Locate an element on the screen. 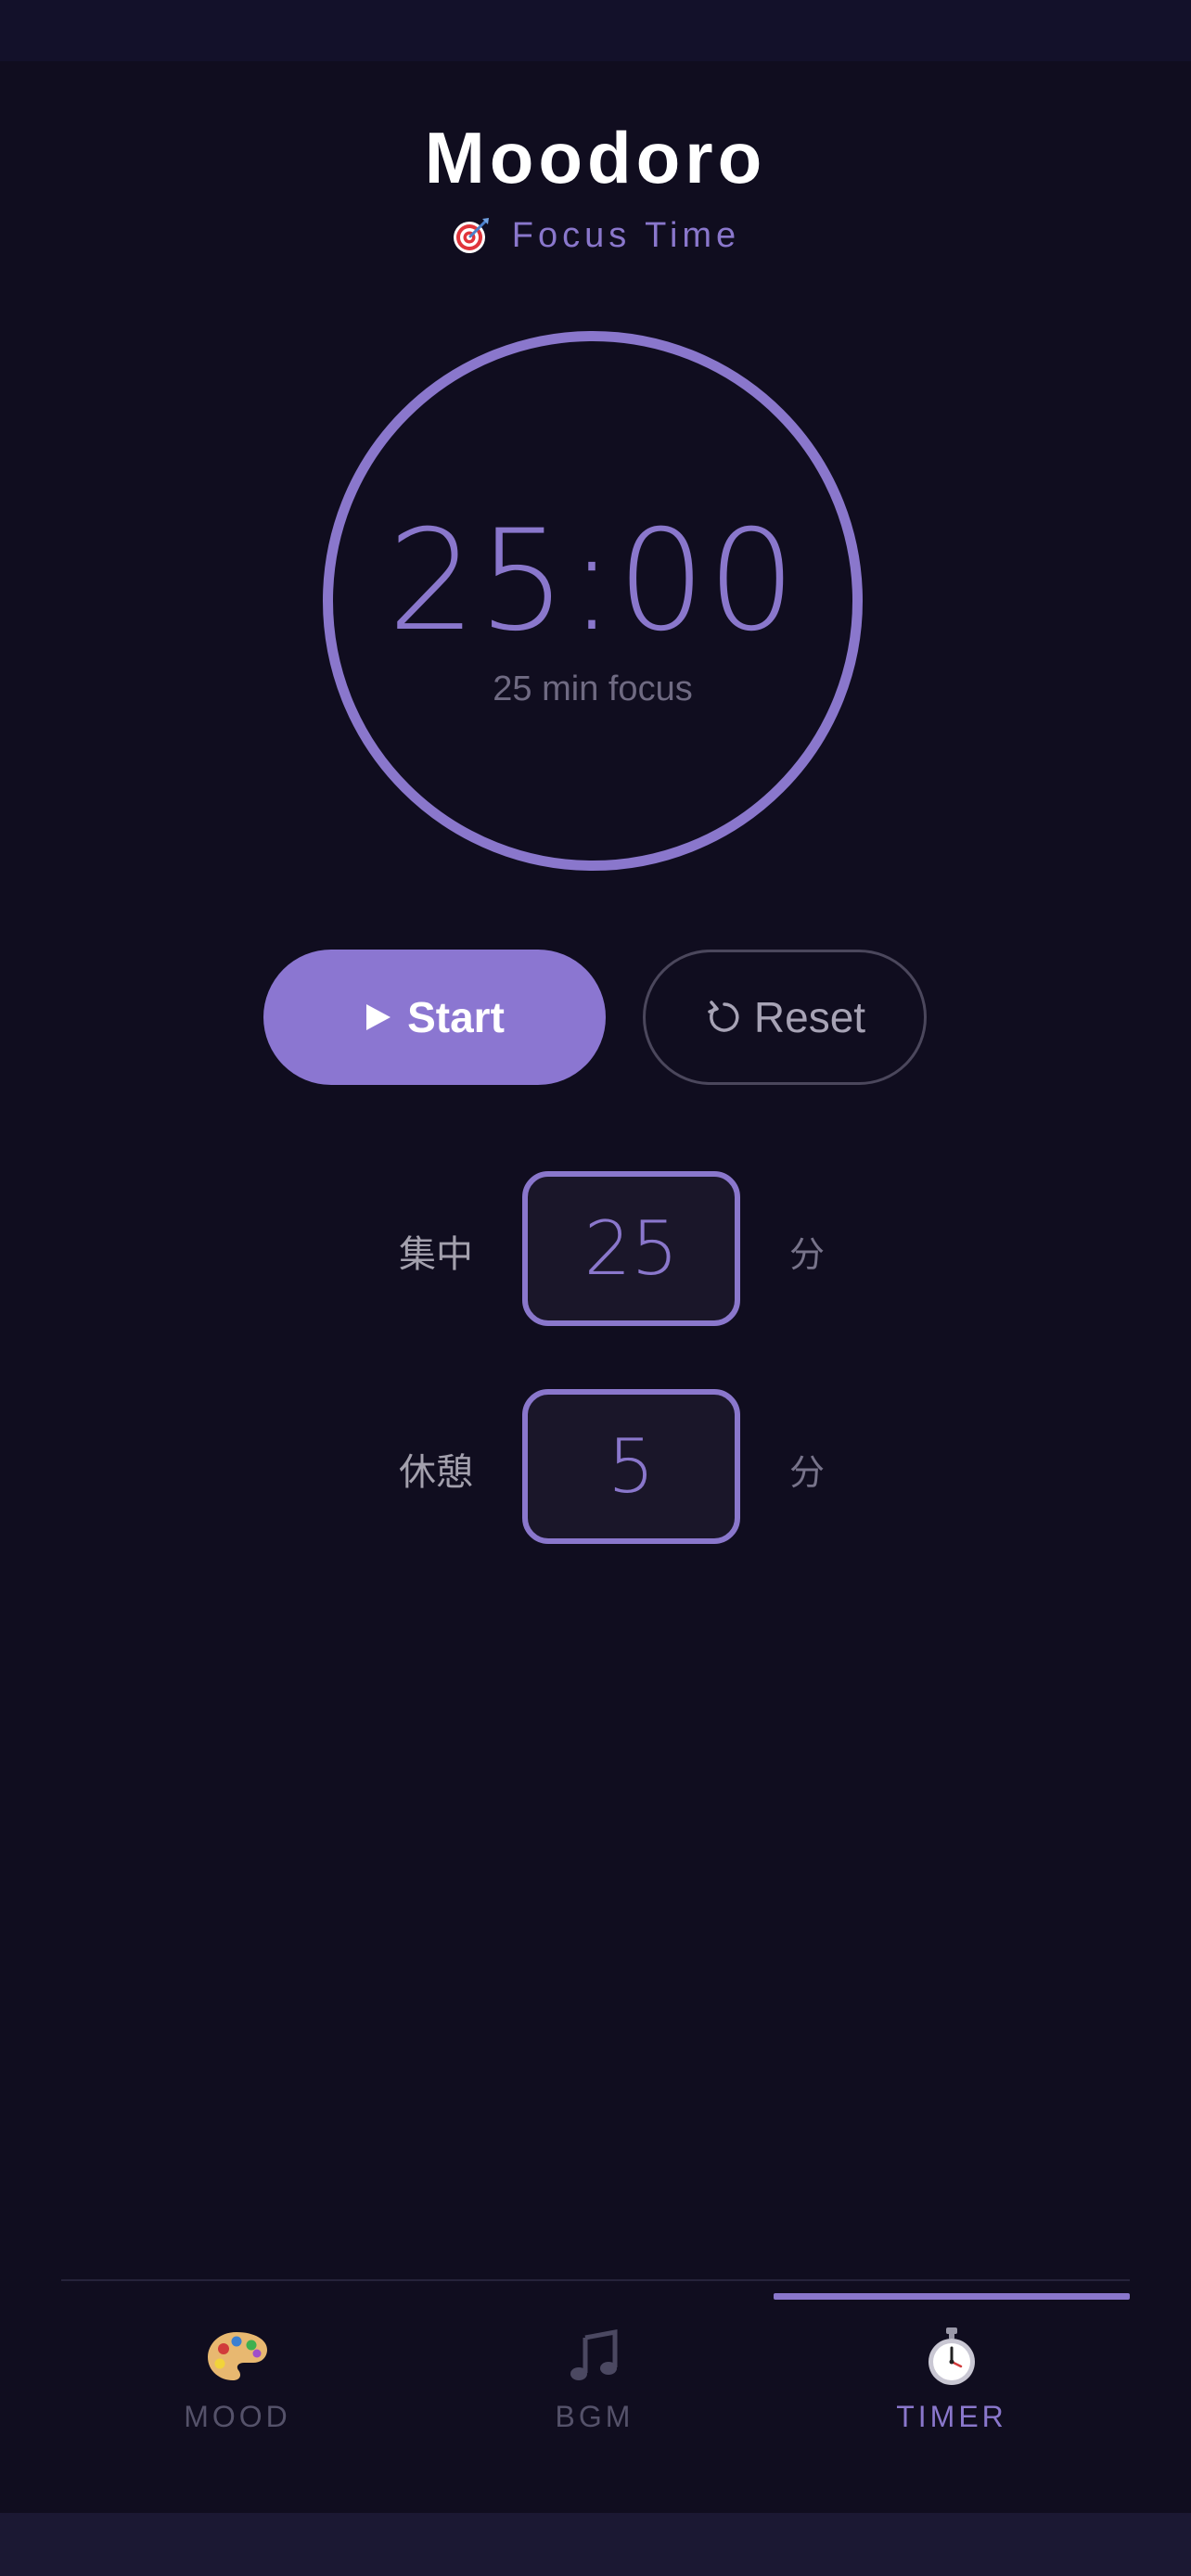 The height and width of the screenshot is (2576, 1191). palette-icon is located at coordinates (237, 2356).